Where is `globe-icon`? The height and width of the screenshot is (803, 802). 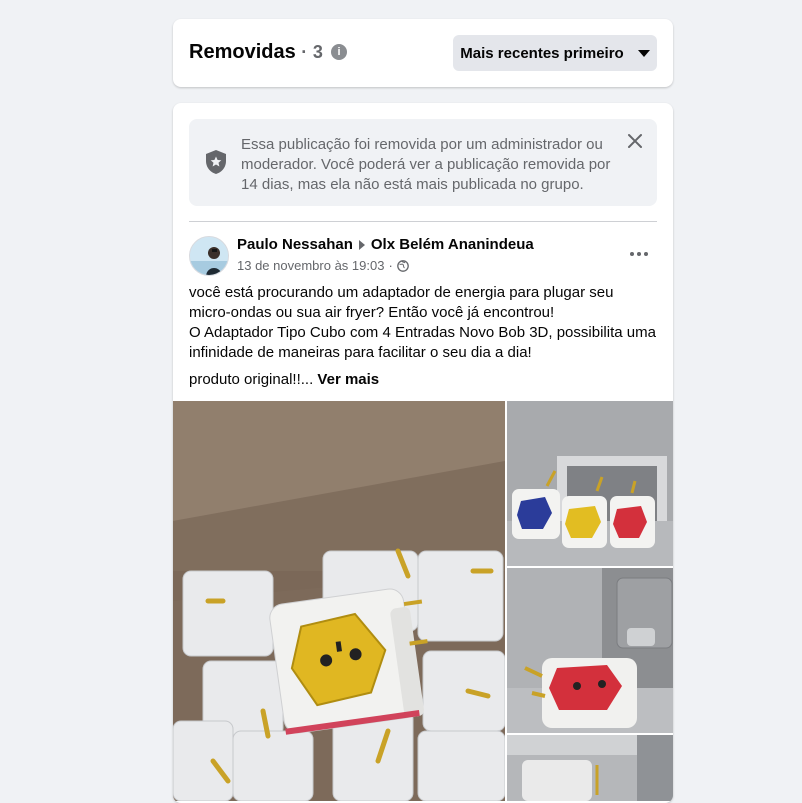 globe-icon is located at coordinates (402, 265).